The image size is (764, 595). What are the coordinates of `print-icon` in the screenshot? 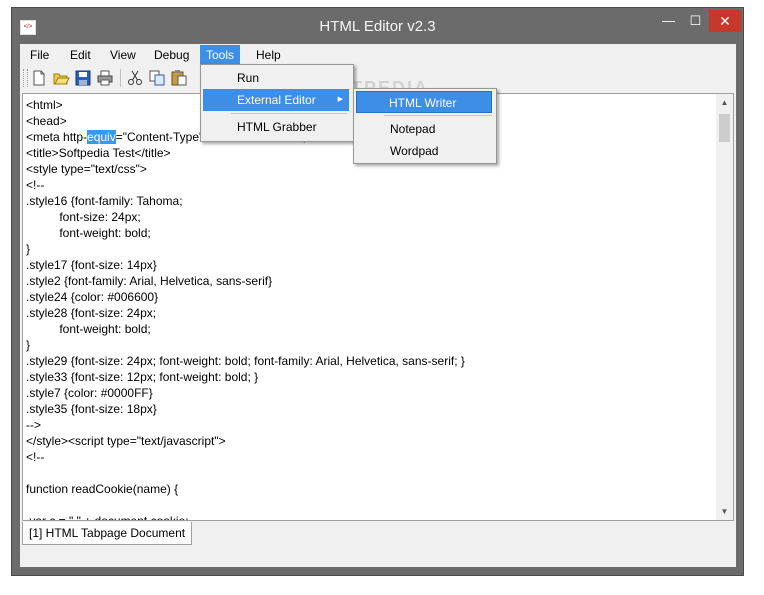 It's located at (105, 78).